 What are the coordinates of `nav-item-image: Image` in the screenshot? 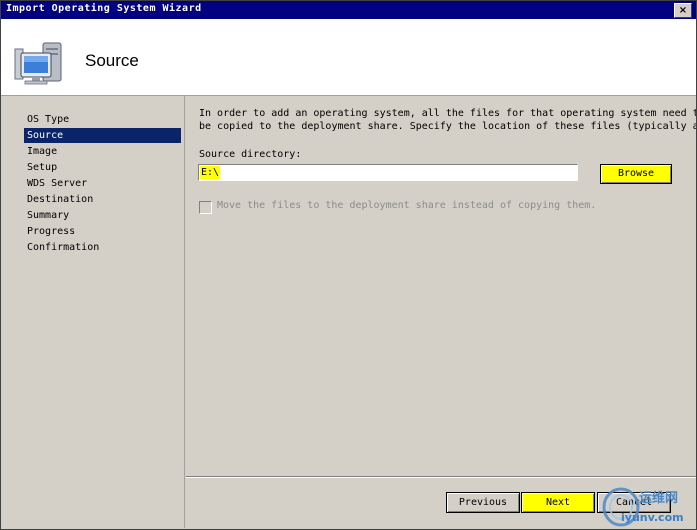 It's located at (102, 151).